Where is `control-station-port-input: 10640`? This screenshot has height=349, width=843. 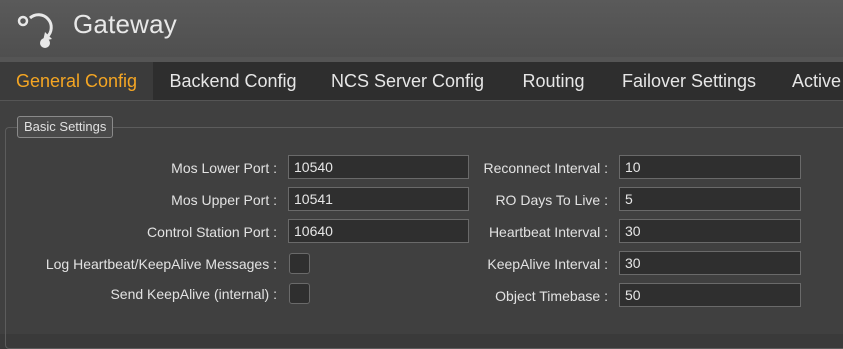 control-station-port-input: 10640 is located at coordinates (378, 231).